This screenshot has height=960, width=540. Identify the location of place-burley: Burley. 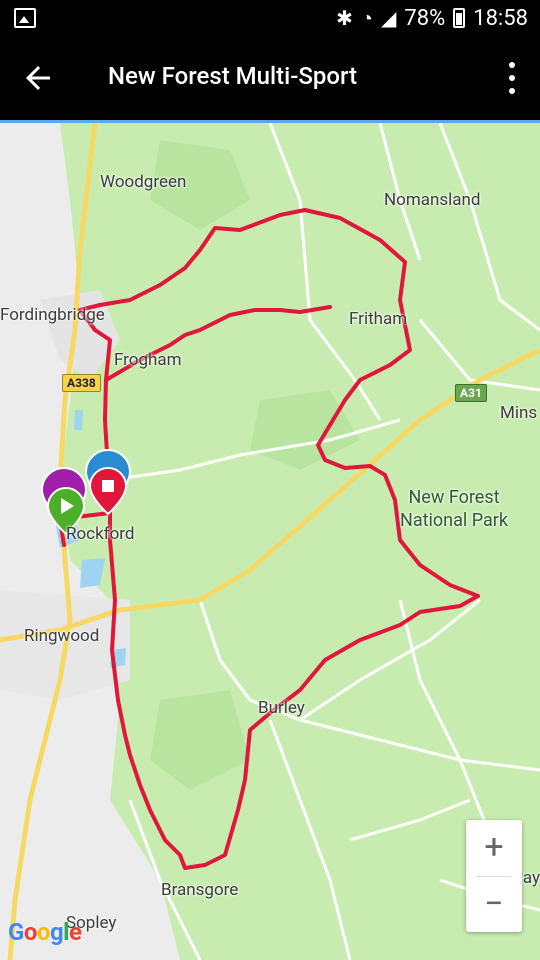
(281, 708).